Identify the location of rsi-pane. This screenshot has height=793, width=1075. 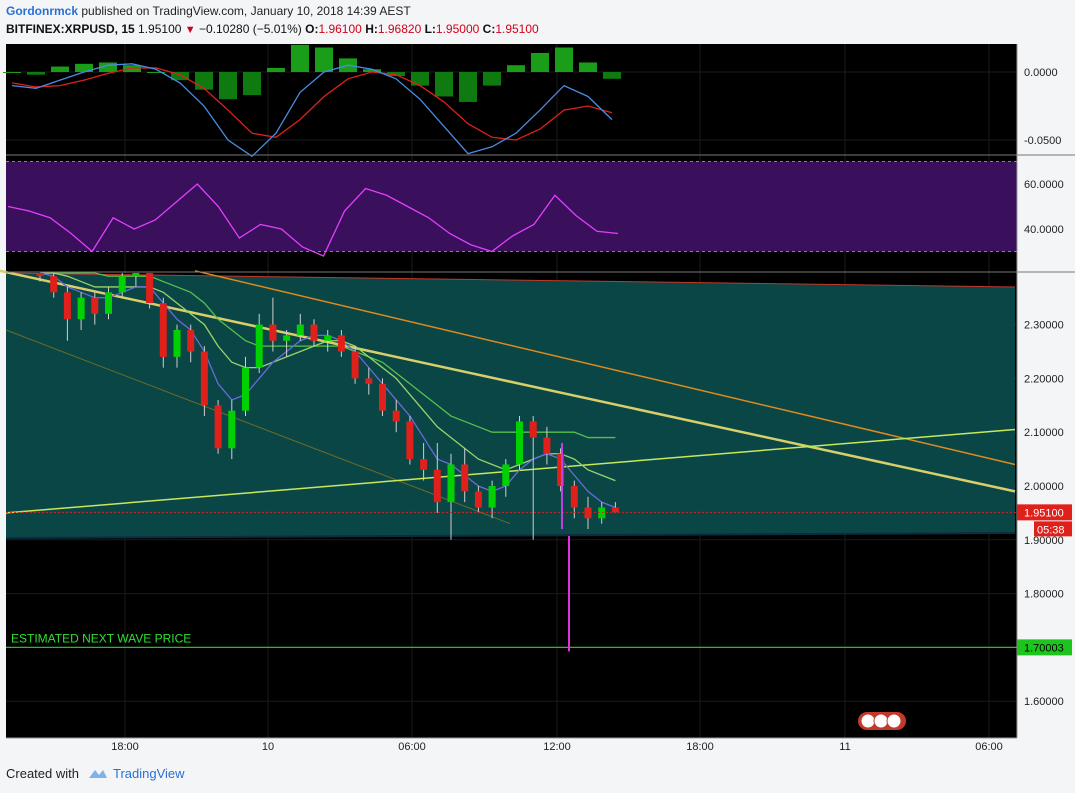
(511, 209).